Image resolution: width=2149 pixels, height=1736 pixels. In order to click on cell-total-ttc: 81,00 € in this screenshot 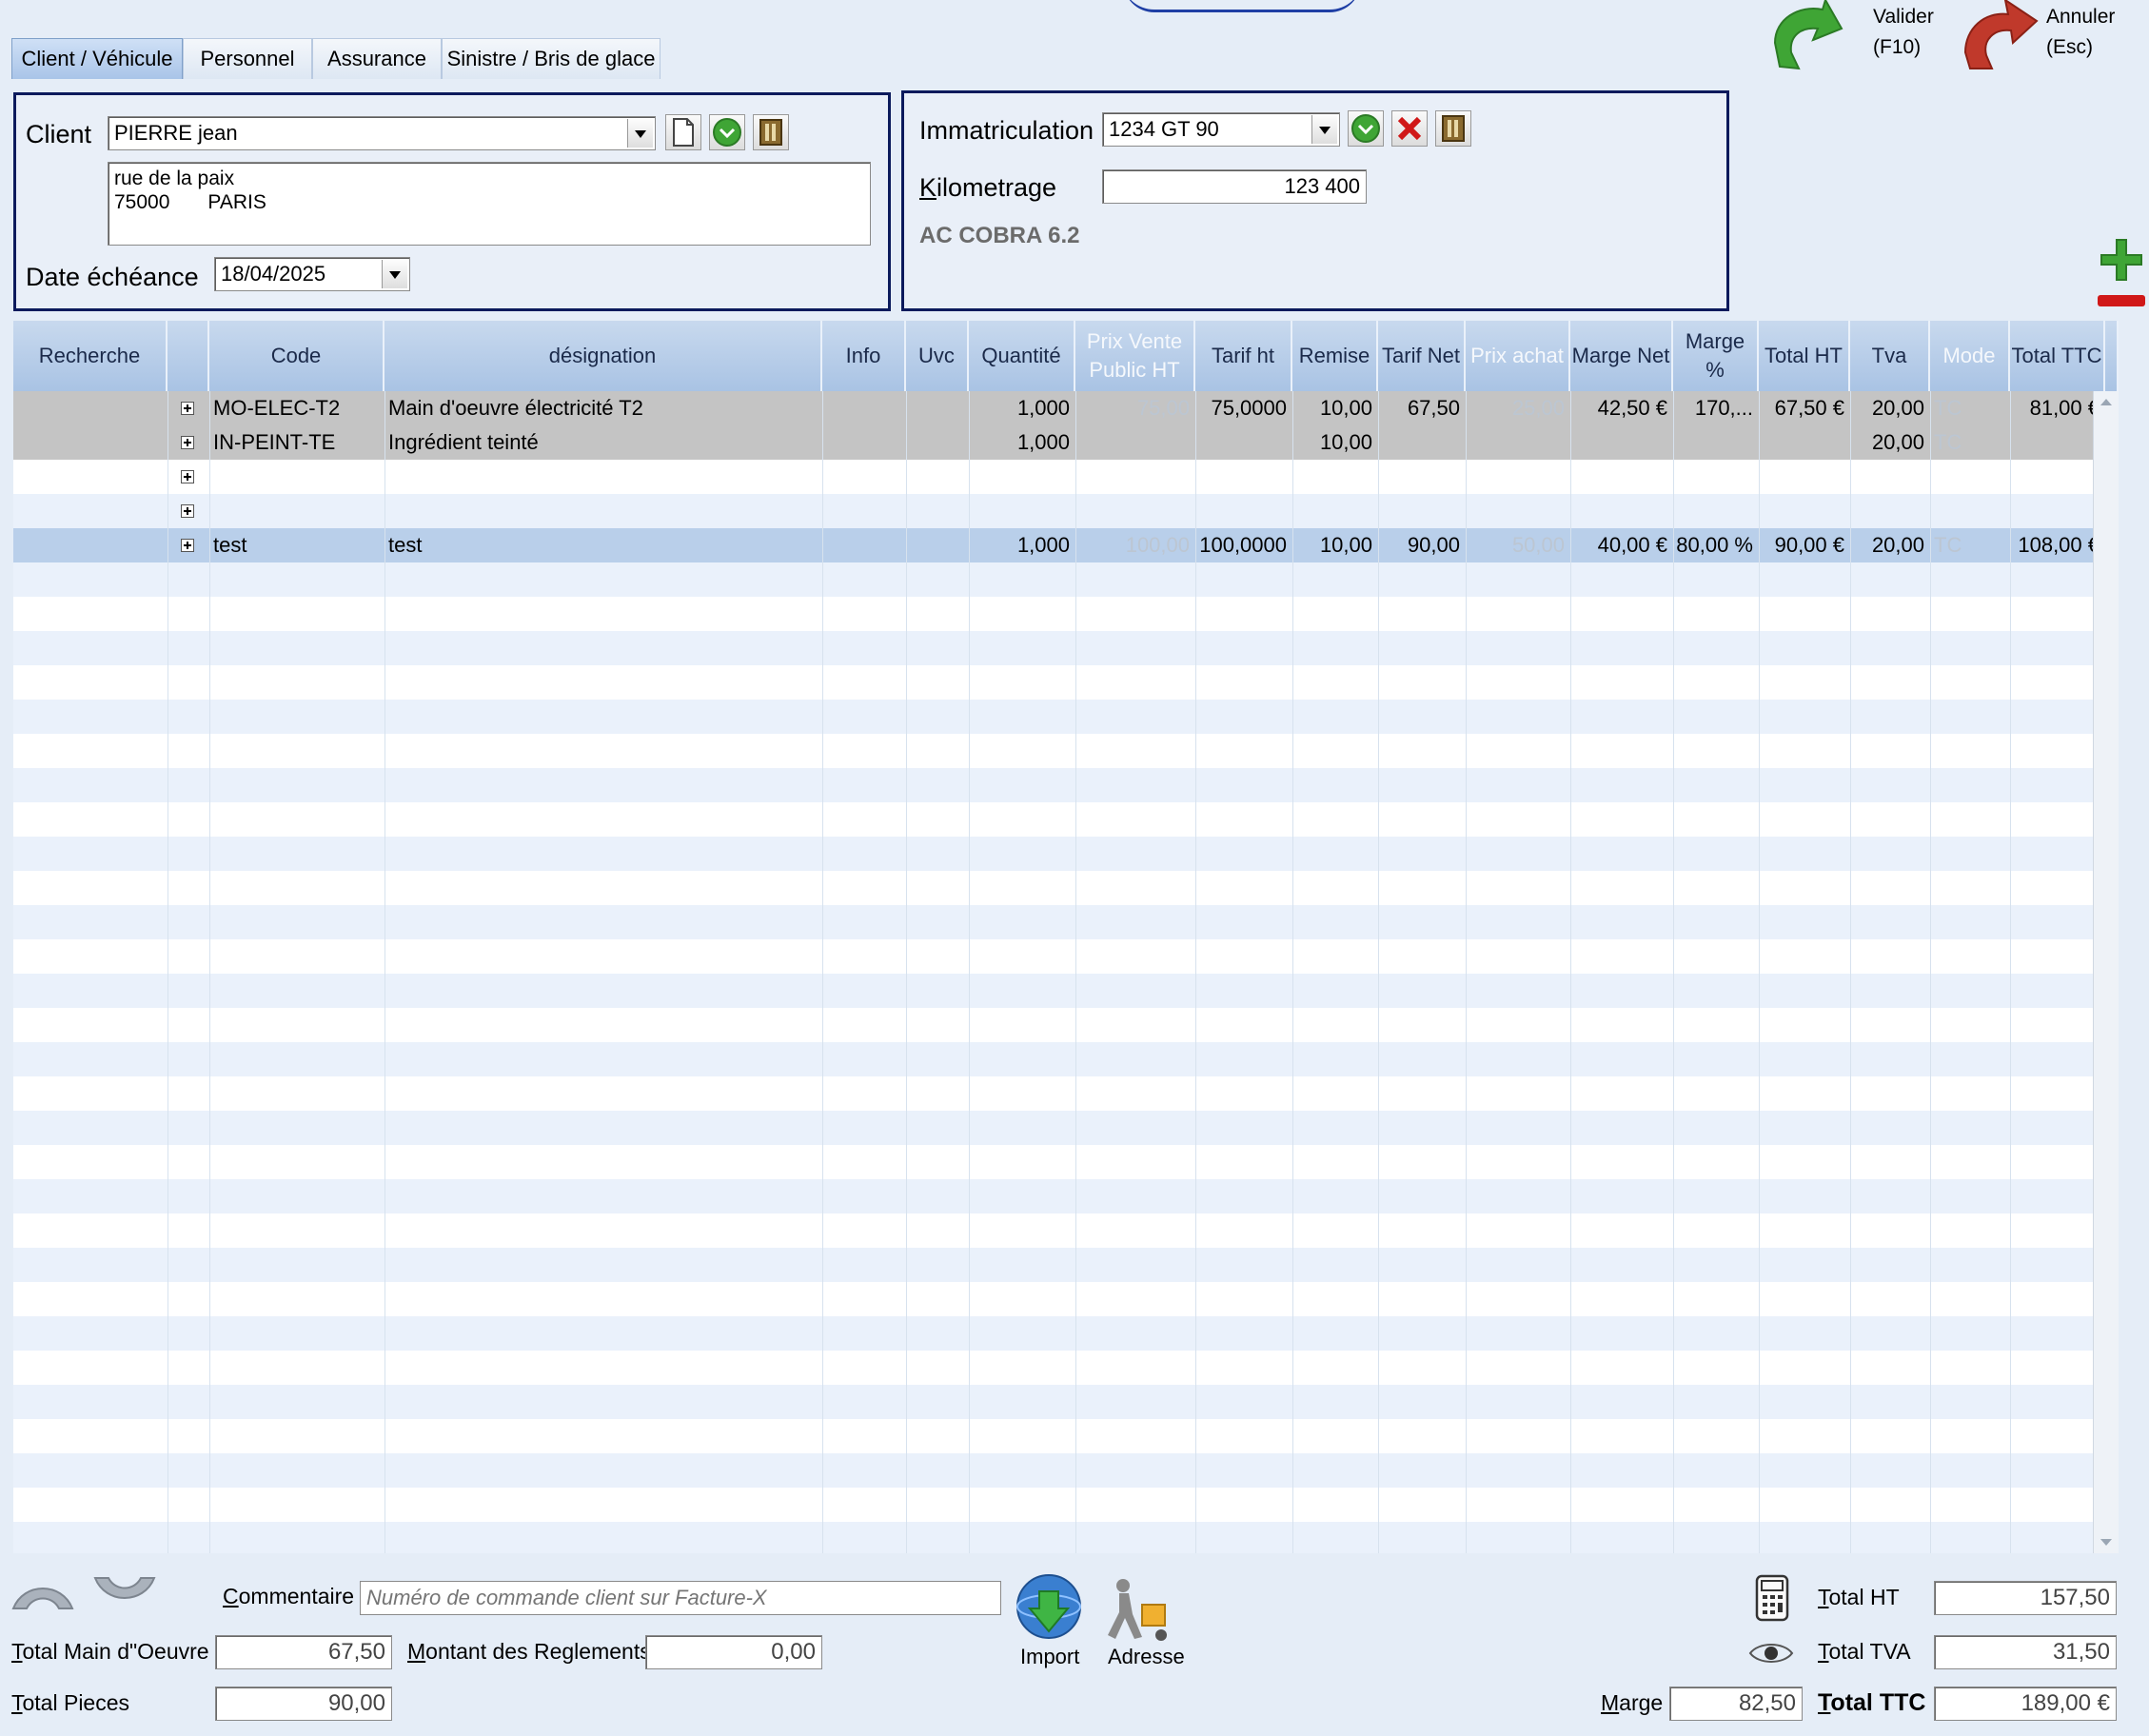, I will do `click(2058, 408)`.